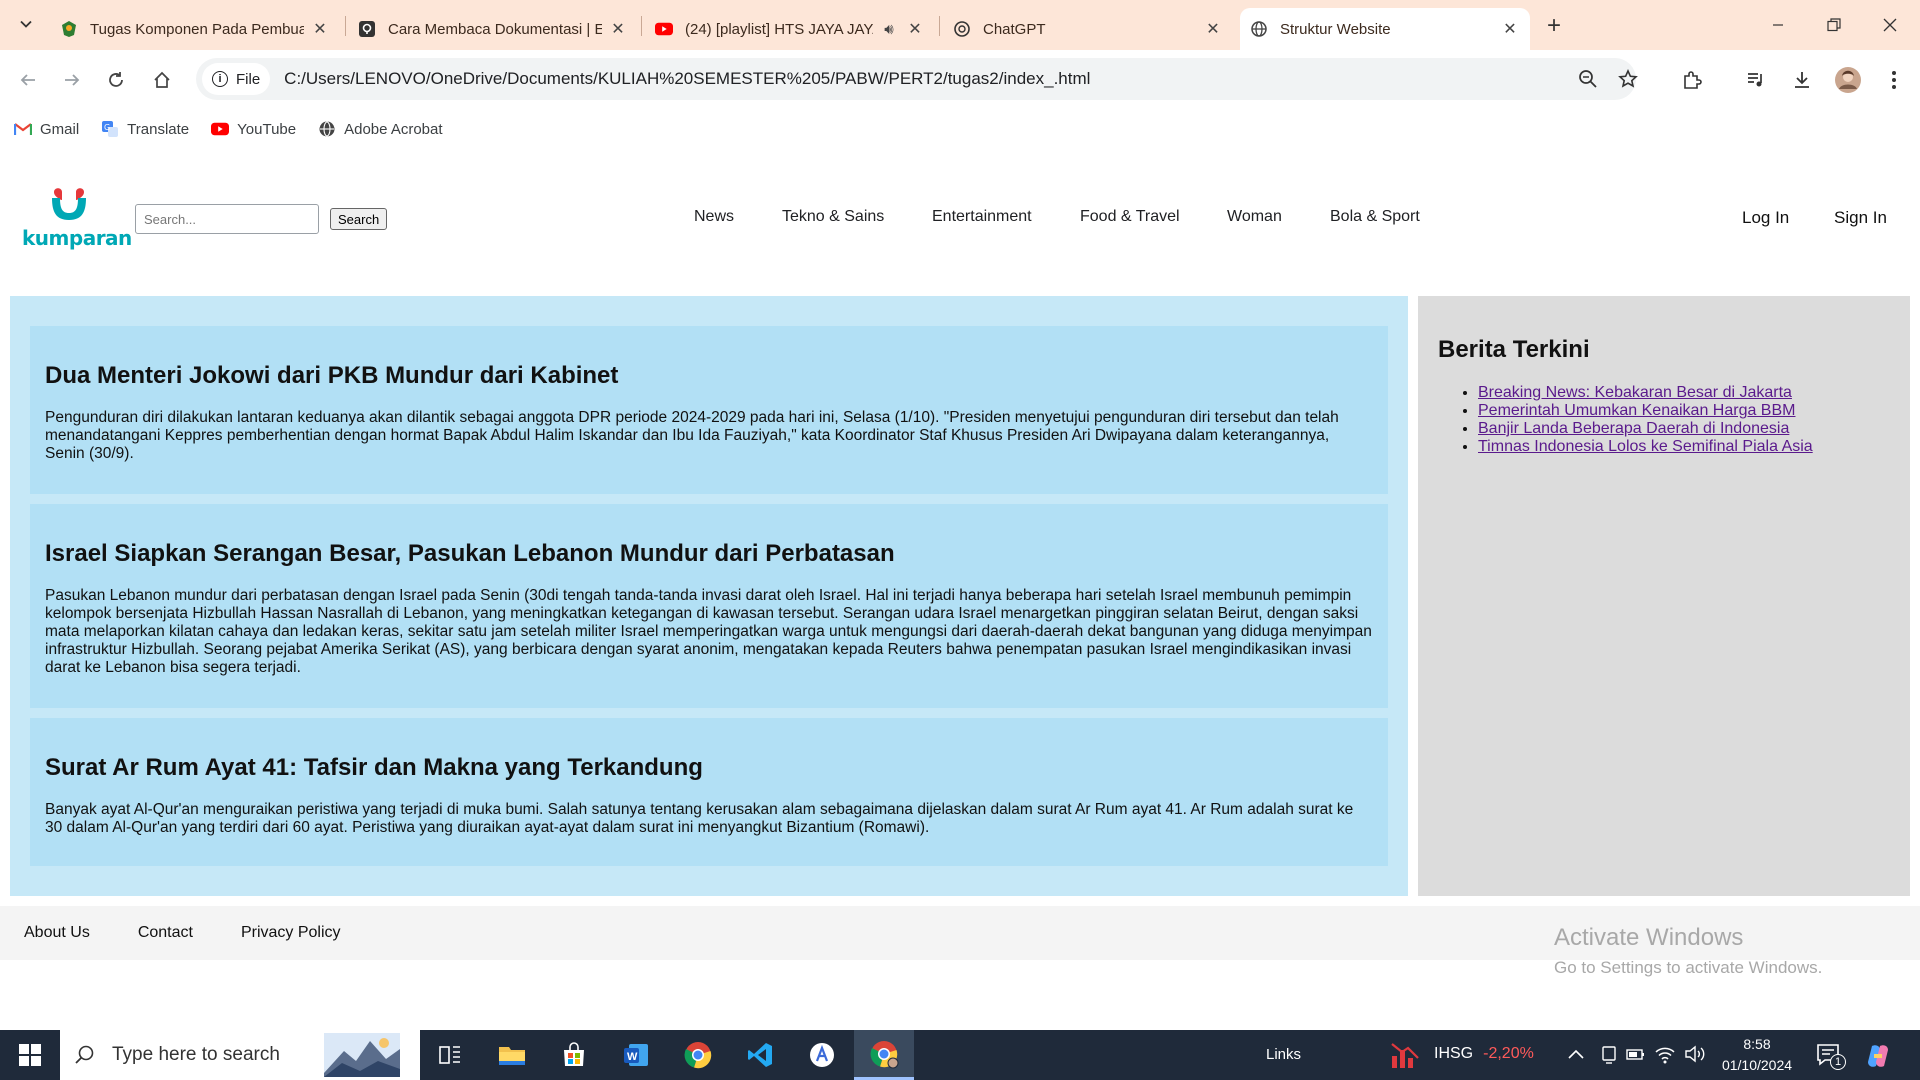  What do you see at coordinates (1609, 1056) in the screenshot?
I see `tray-device-icon` at bounding box center [1609, 1056].